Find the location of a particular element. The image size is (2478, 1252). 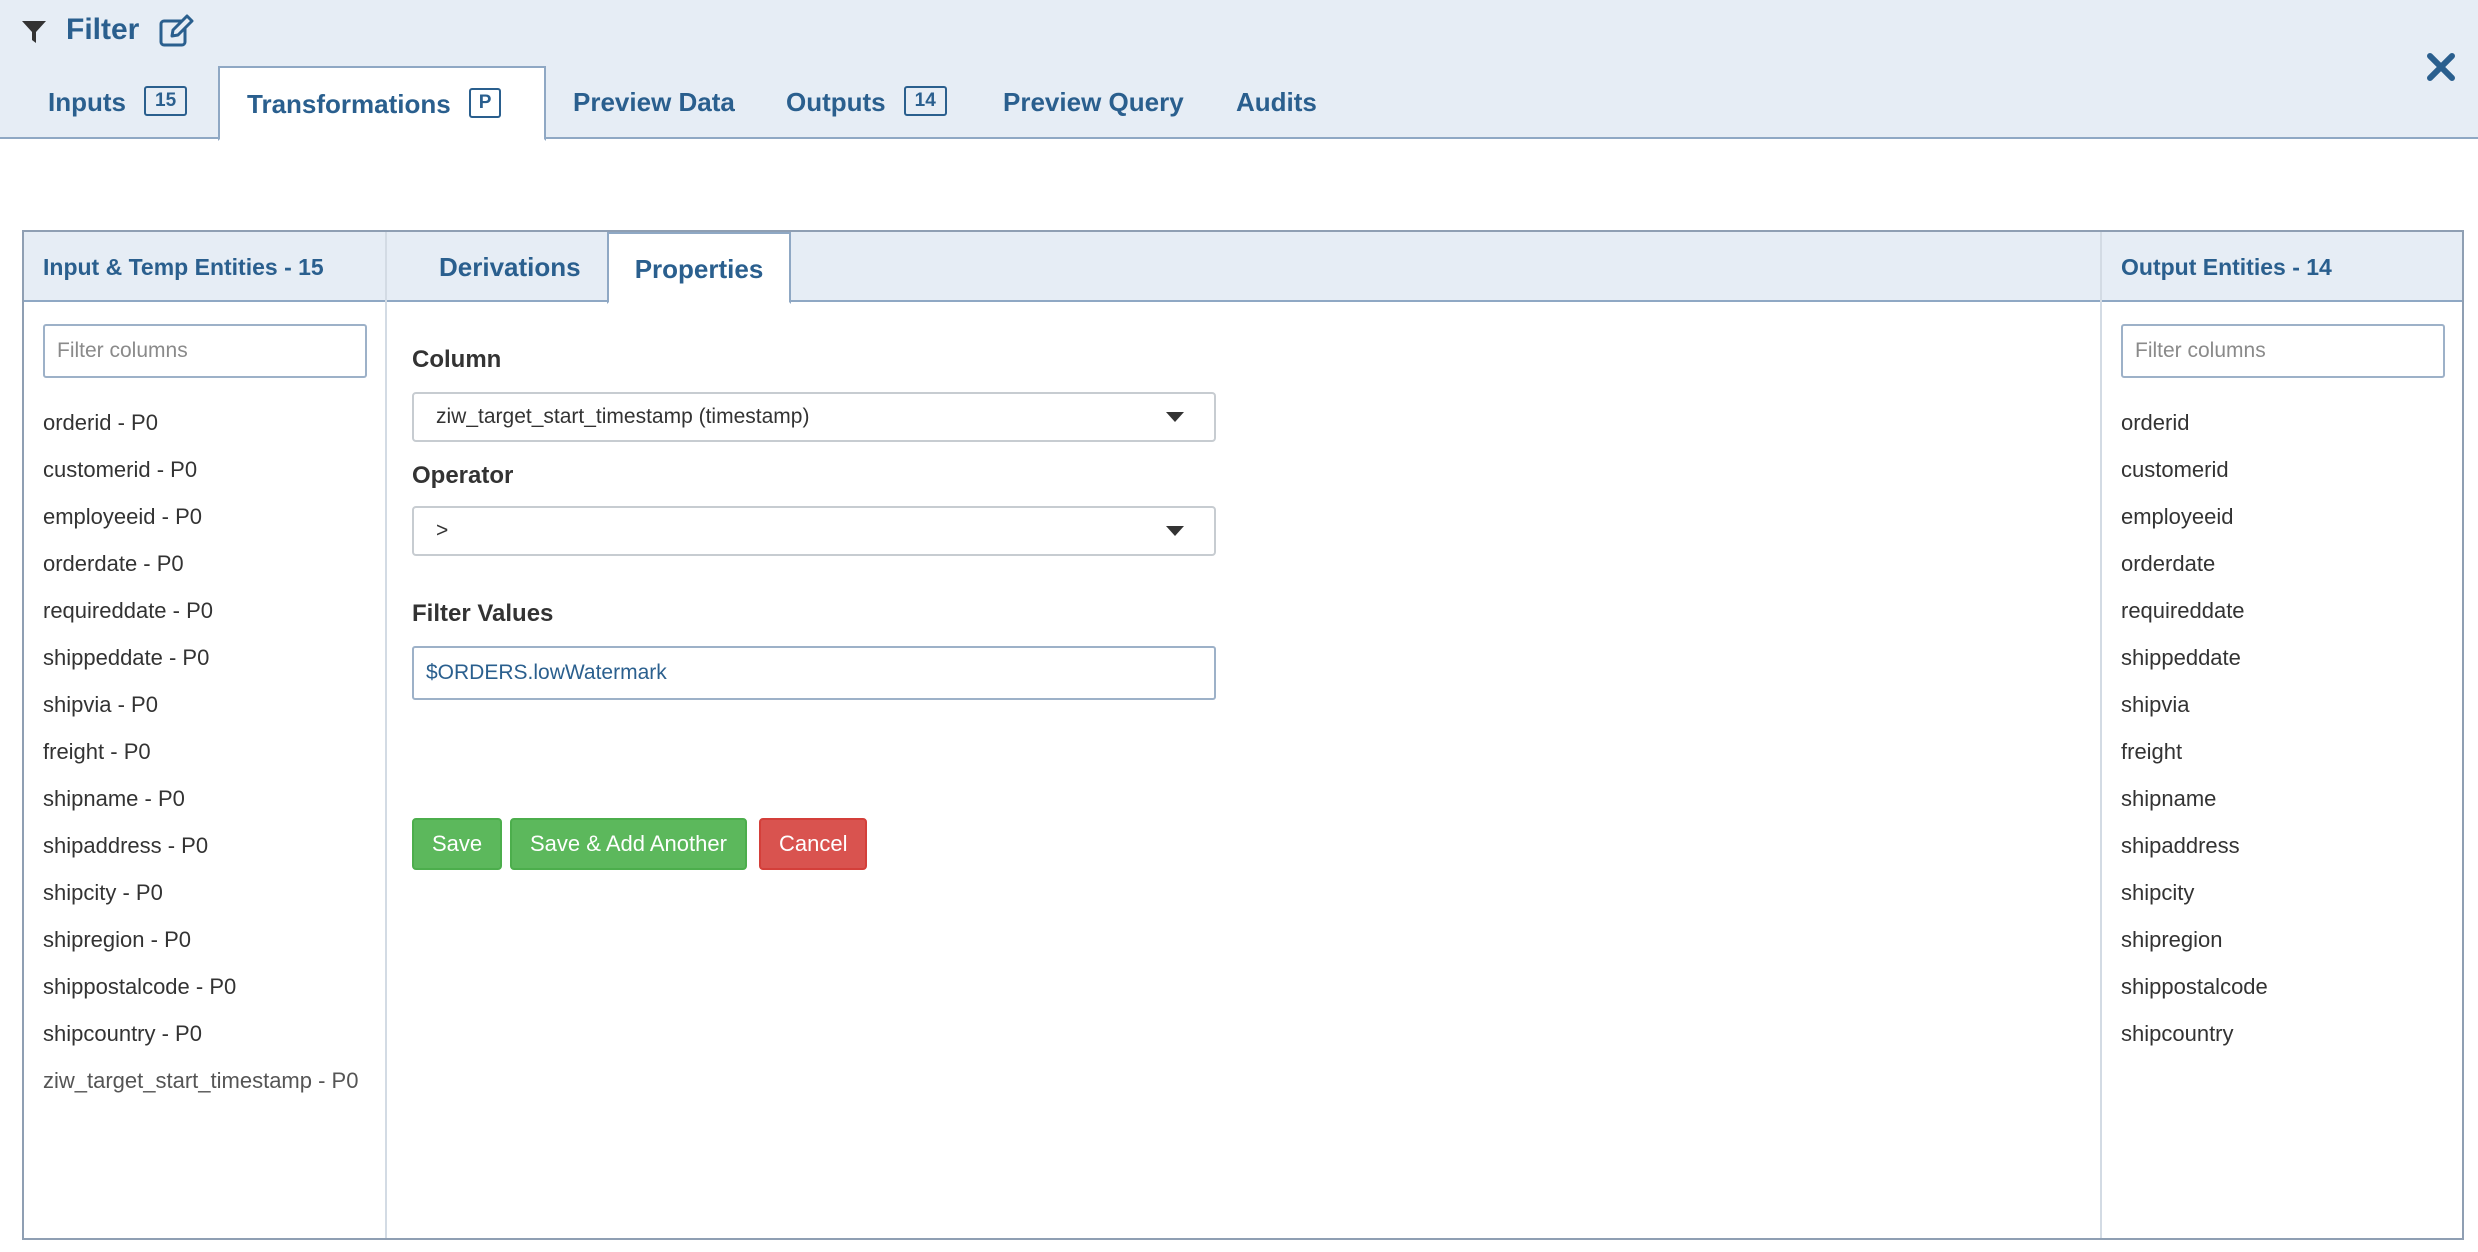

list-item: shipaddress - P0 is located at coordinates (200, 854).